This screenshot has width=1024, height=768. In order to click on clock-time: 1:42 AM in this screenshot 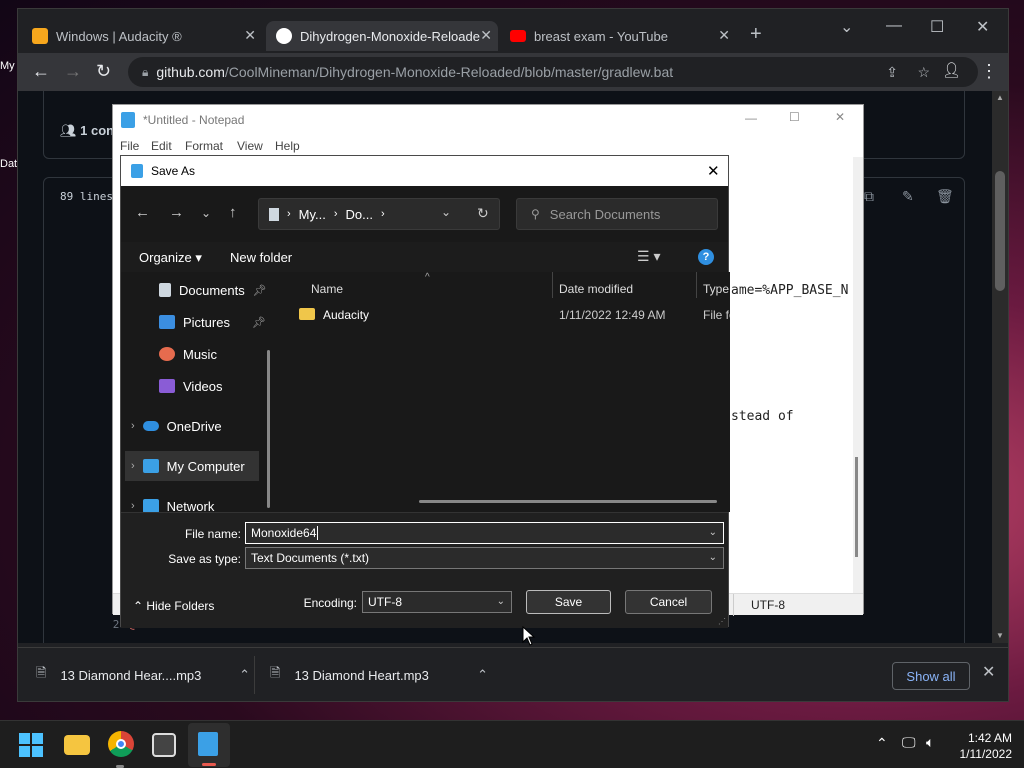, I will do `click(984, 738)`.